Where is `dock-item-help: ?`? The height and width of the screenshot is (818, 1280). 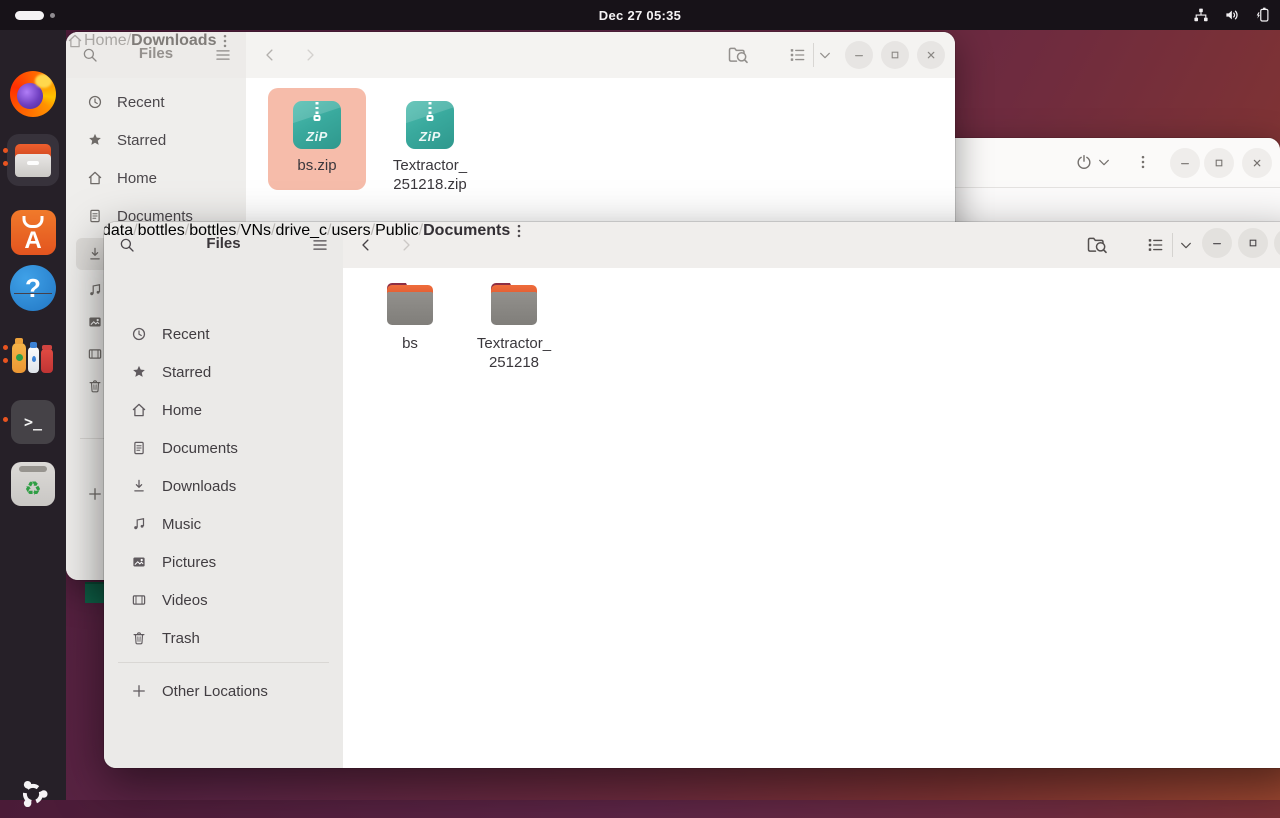
dock-item-help: ? is located at coordinates (33, 288).